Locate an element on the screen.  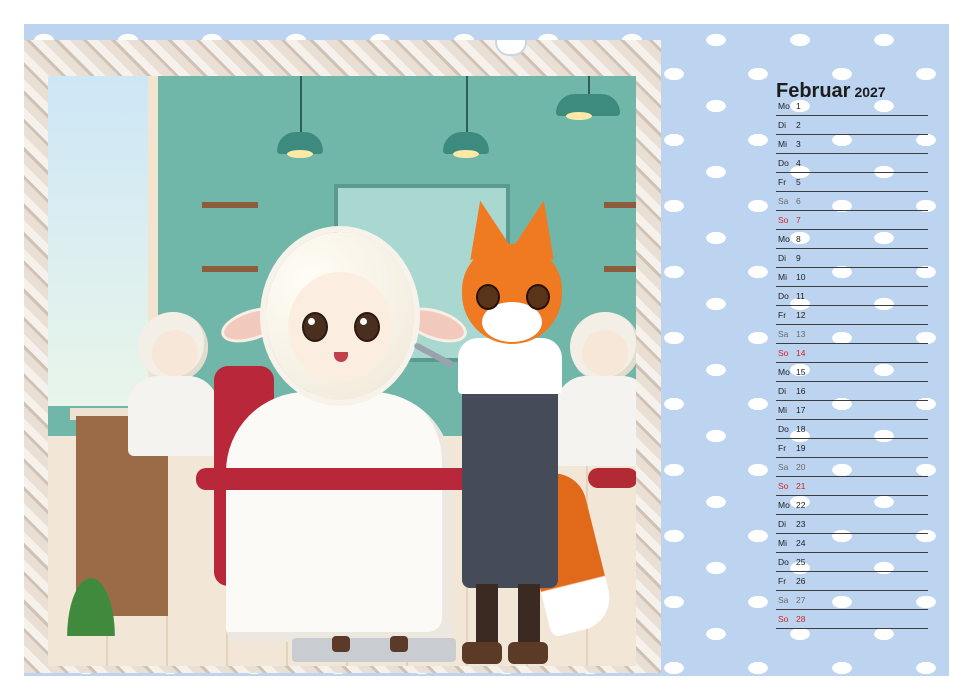
calendar-day-row: Di 2 is located at coordinates (852, 125).